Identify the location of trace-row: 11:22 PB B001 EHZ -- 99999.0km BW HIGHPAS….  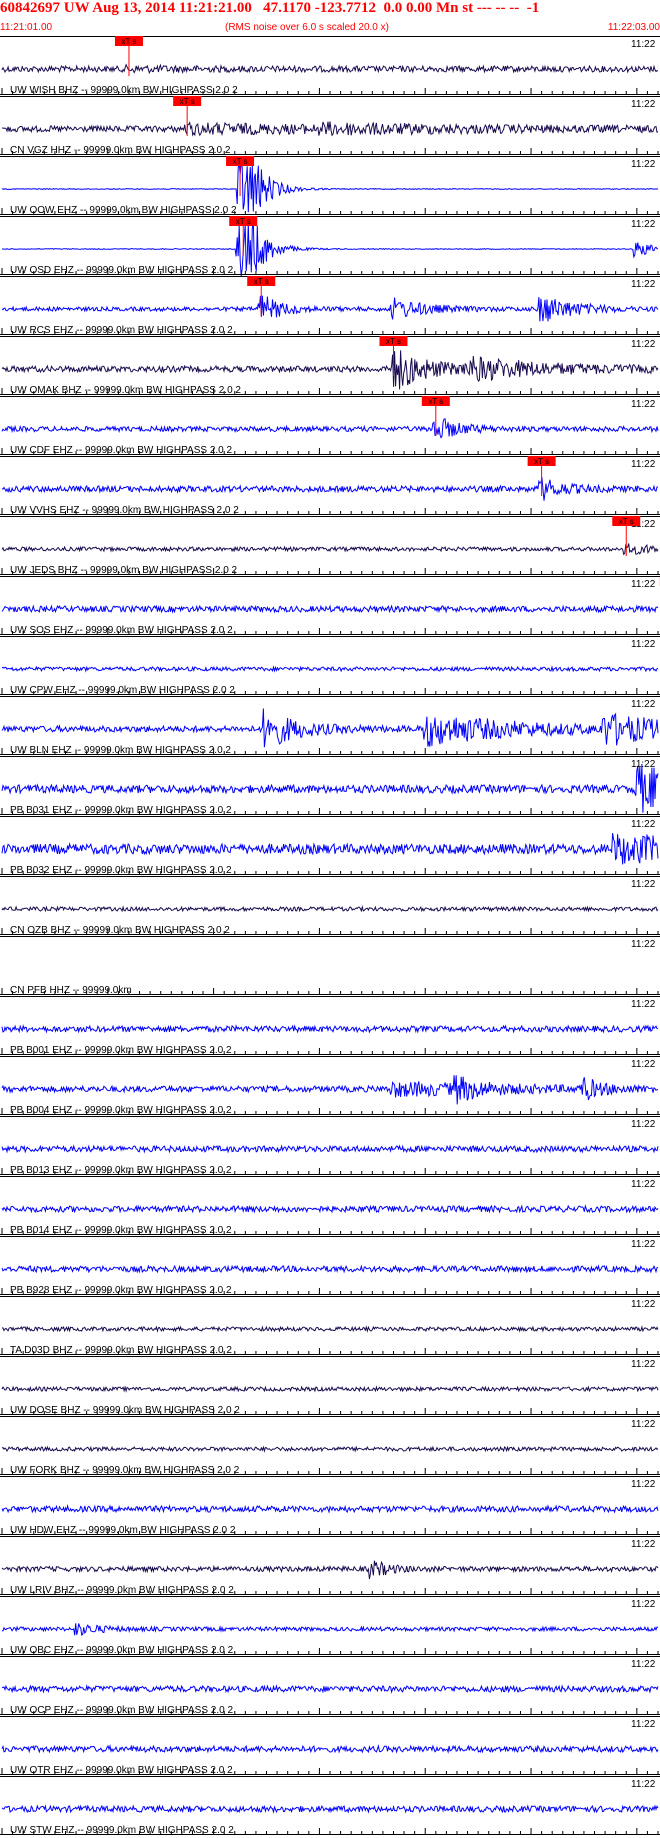
(330, 1026).